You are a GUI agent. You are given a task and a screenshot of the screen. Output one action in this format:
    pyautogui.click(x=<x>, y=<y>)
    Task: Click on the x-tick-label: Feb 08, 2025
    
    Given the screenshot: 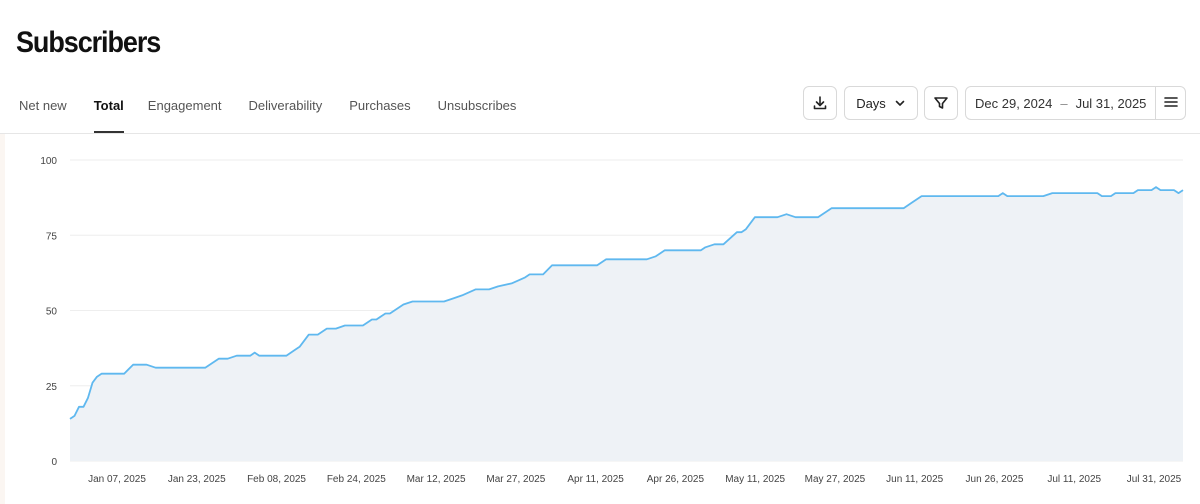 What is the action you would take?
    pyautogui.click(x=276, y=479)
    